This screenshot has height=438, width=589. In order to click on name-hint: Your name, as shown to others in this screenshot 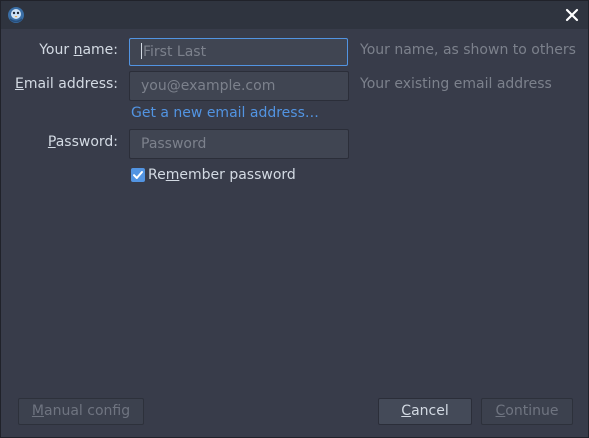, I will do `click(468, 50)`.